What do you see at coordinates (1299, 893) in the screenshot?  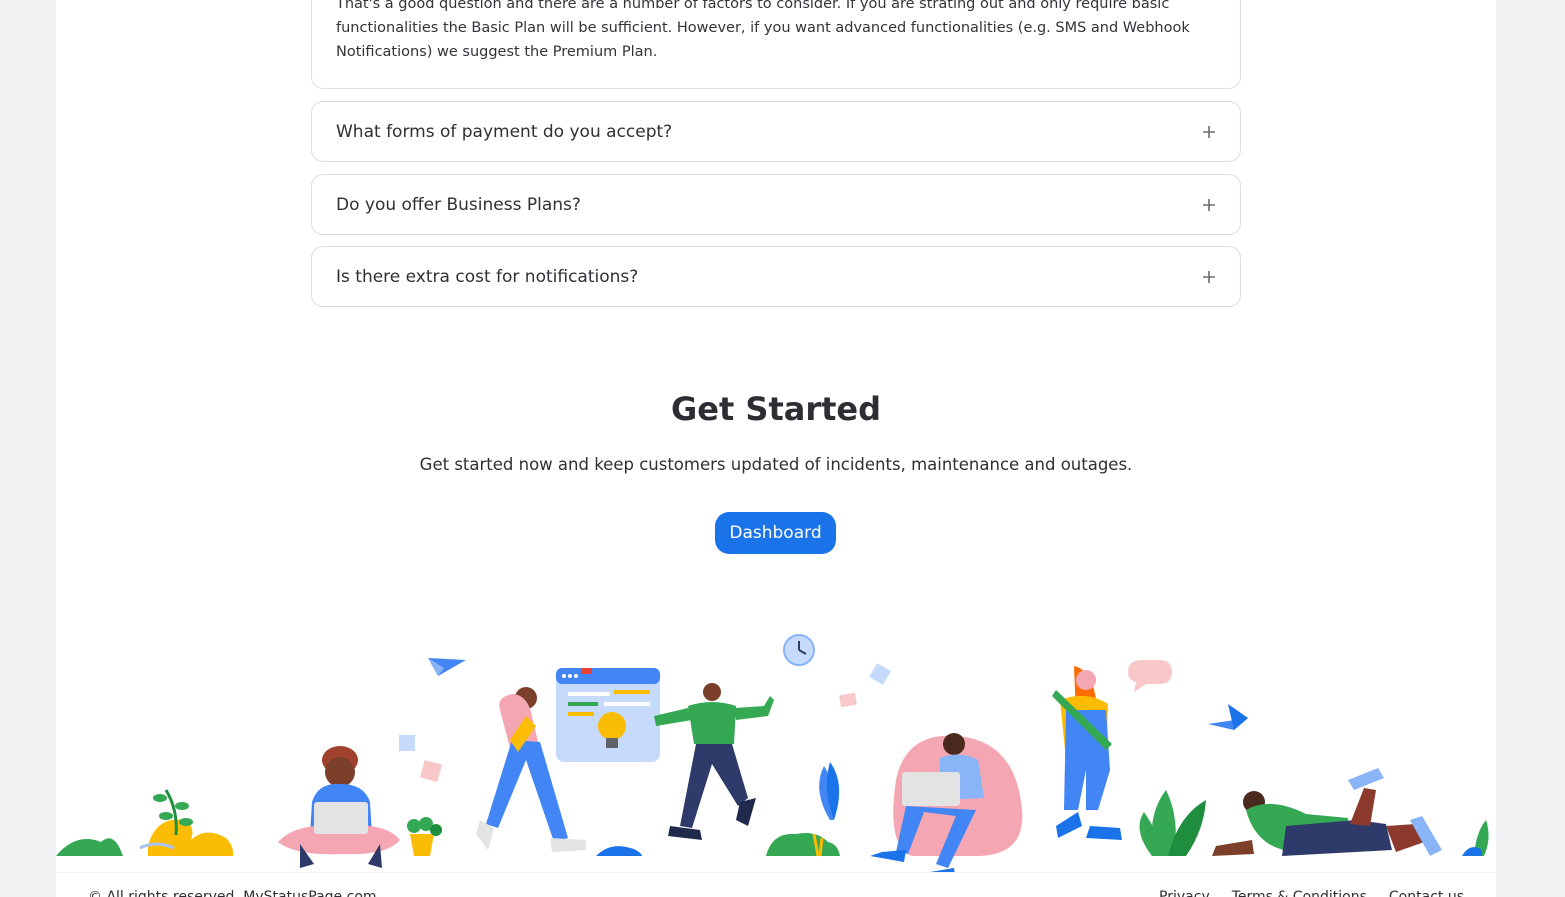 I see `terms-link: Terms & Conditions` at bounding box center [1299, 893].